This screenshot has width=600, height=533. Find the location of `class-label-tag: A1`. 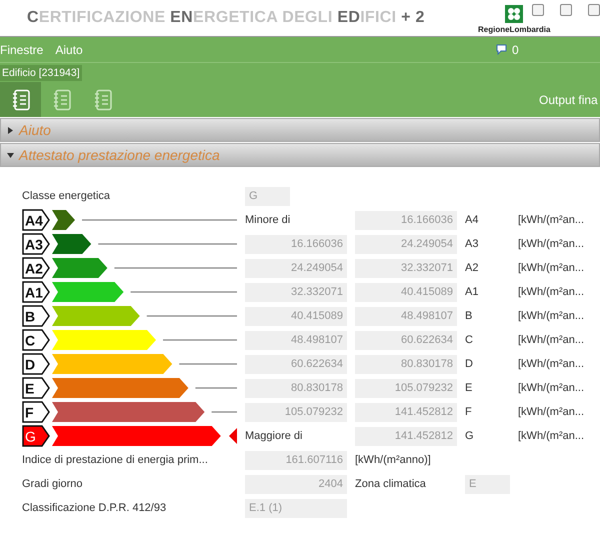

class-label-tag: A1 is located at coordinates (36, 292).